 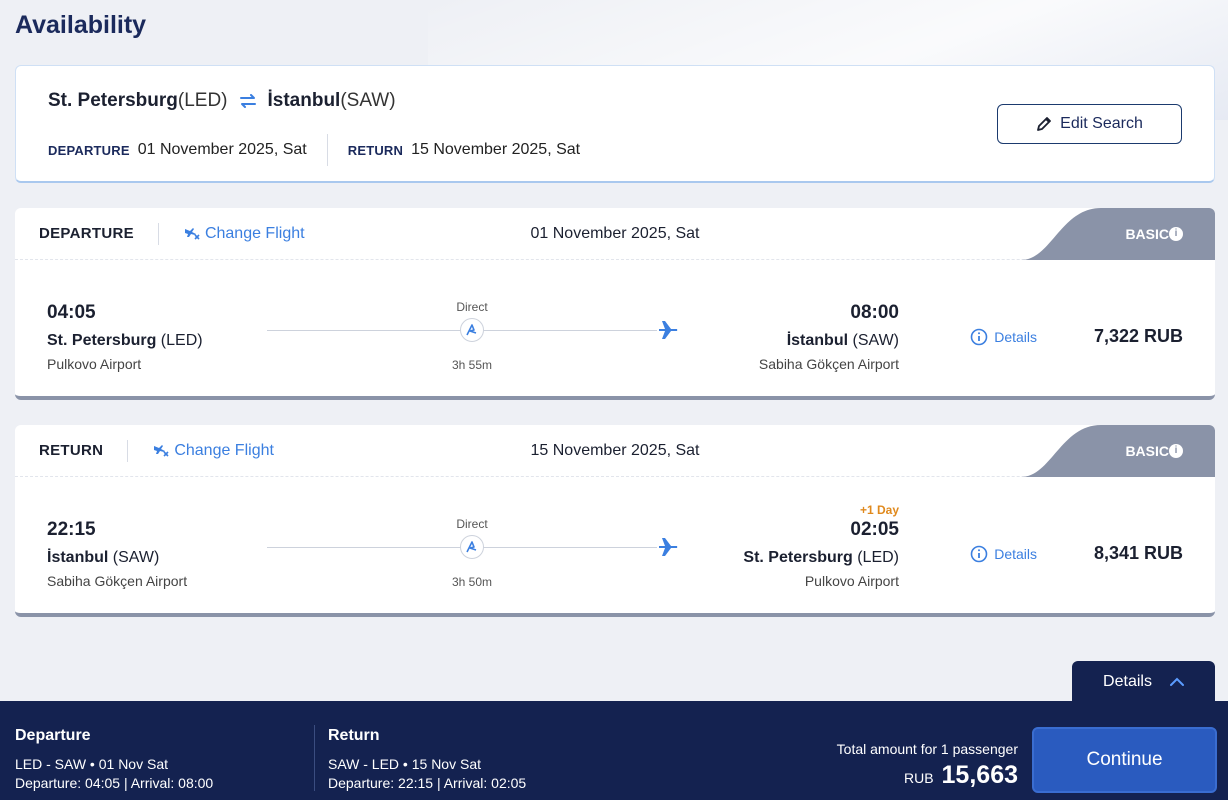 I want to click on flight-price: 8,341 RUB, so click(x=1138, y=553).